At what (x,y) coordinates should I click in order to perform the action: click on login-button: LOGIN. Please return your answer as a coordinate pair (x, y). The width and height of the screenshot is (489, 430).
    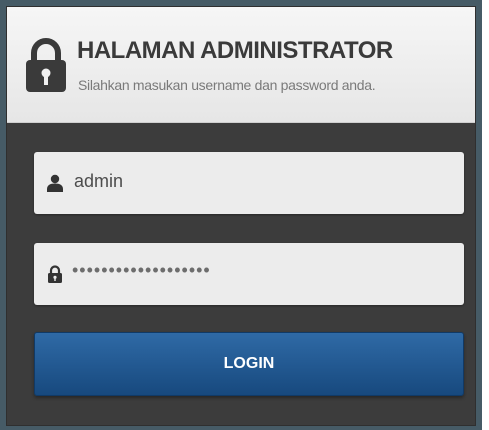
    Looking at the image, I should click on (249, 364).